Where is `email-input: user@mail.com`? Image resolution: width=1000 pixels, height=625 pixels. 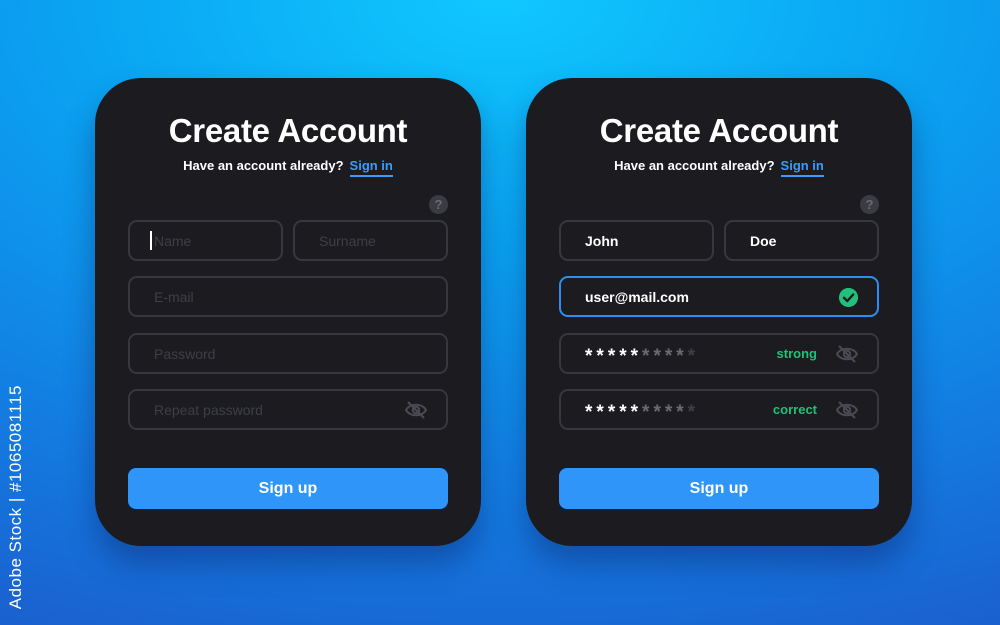 email-input: user@mail.com is located at coordinates (719, 296).